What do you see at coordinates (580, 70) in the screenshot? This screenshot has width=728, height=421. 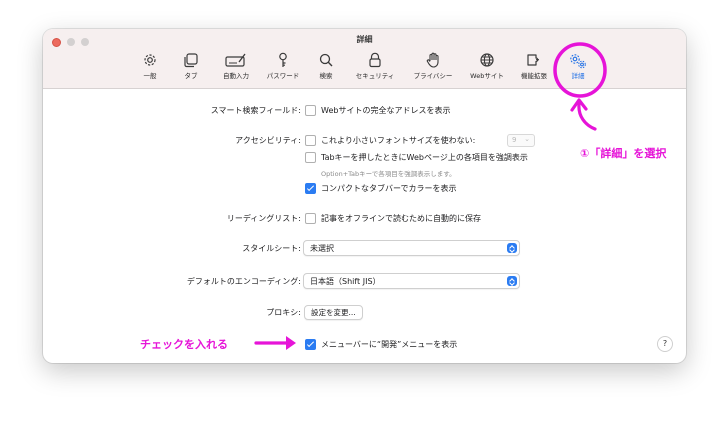 I see `highlight-circle` at bounding box center [580, 70].